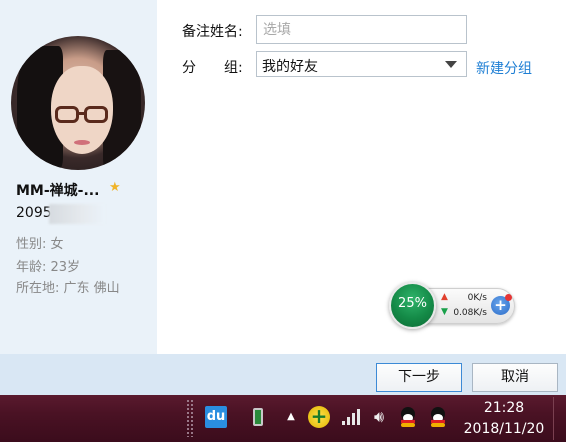 The image size is (566, 442). What do you see at coordinates (504, 68) in the screenshot?
I see `new-group-link: 新建分组` at bounding box center [504, 68].